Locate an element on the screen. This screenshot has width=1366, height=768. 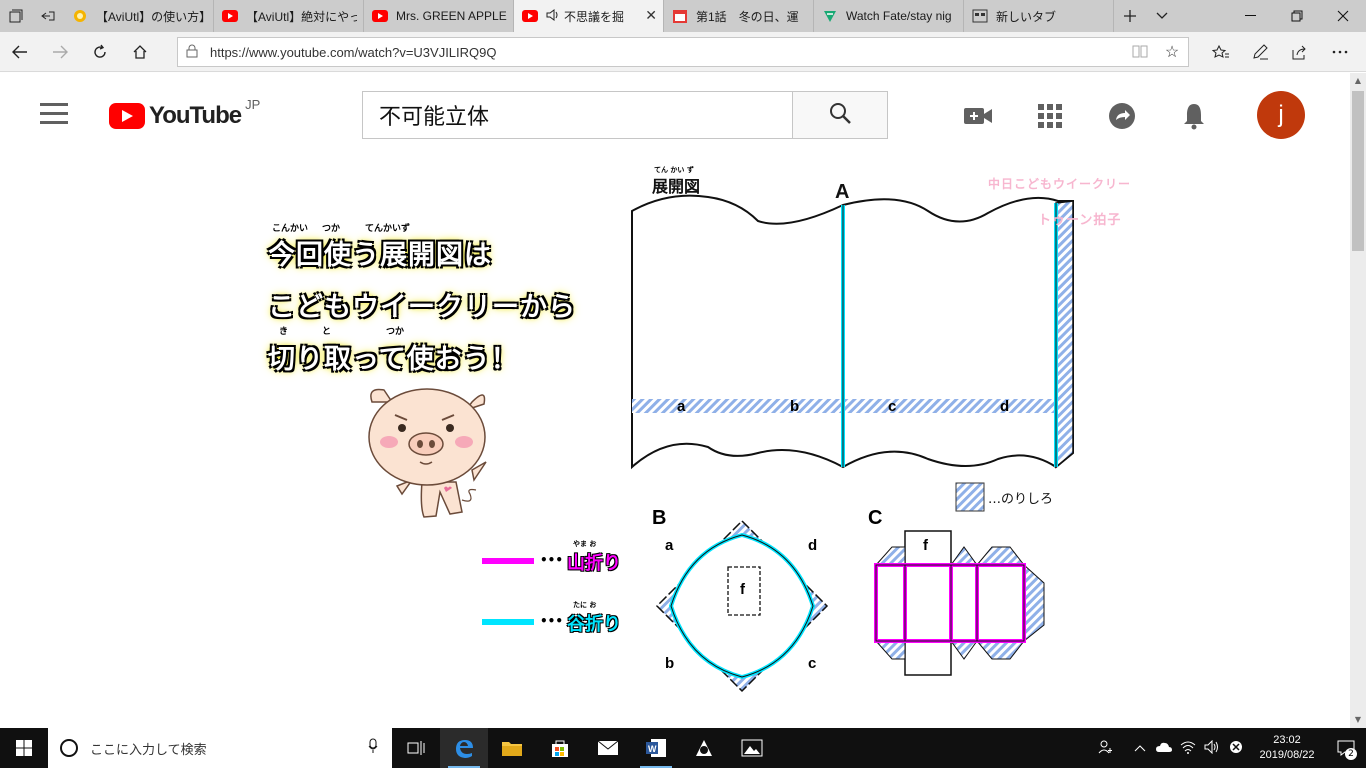
task-view-icon is located at coordinates (416, 748).